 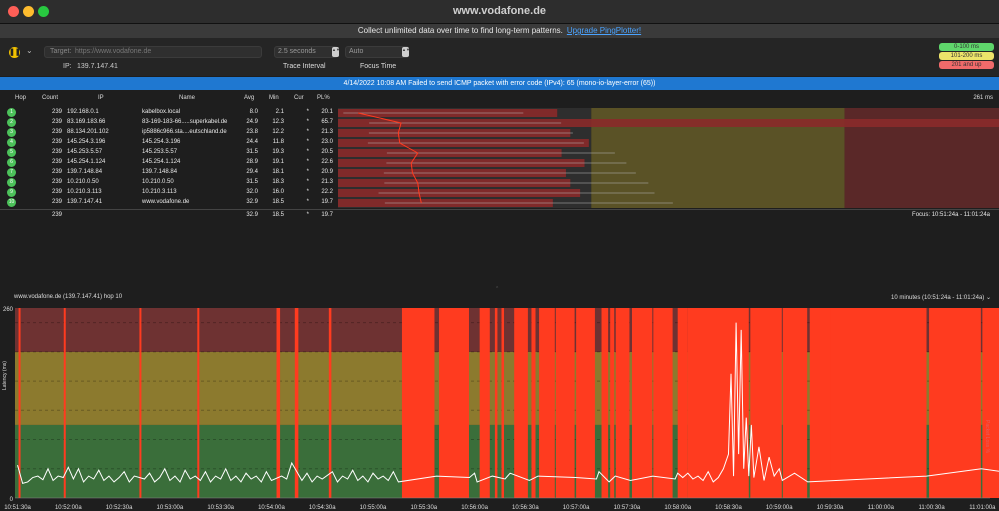 What do you see at coordinates (982, 508) in the screenshot?
I see `x-tick-label: 11:01:00a` at bounding box center [982, 508].